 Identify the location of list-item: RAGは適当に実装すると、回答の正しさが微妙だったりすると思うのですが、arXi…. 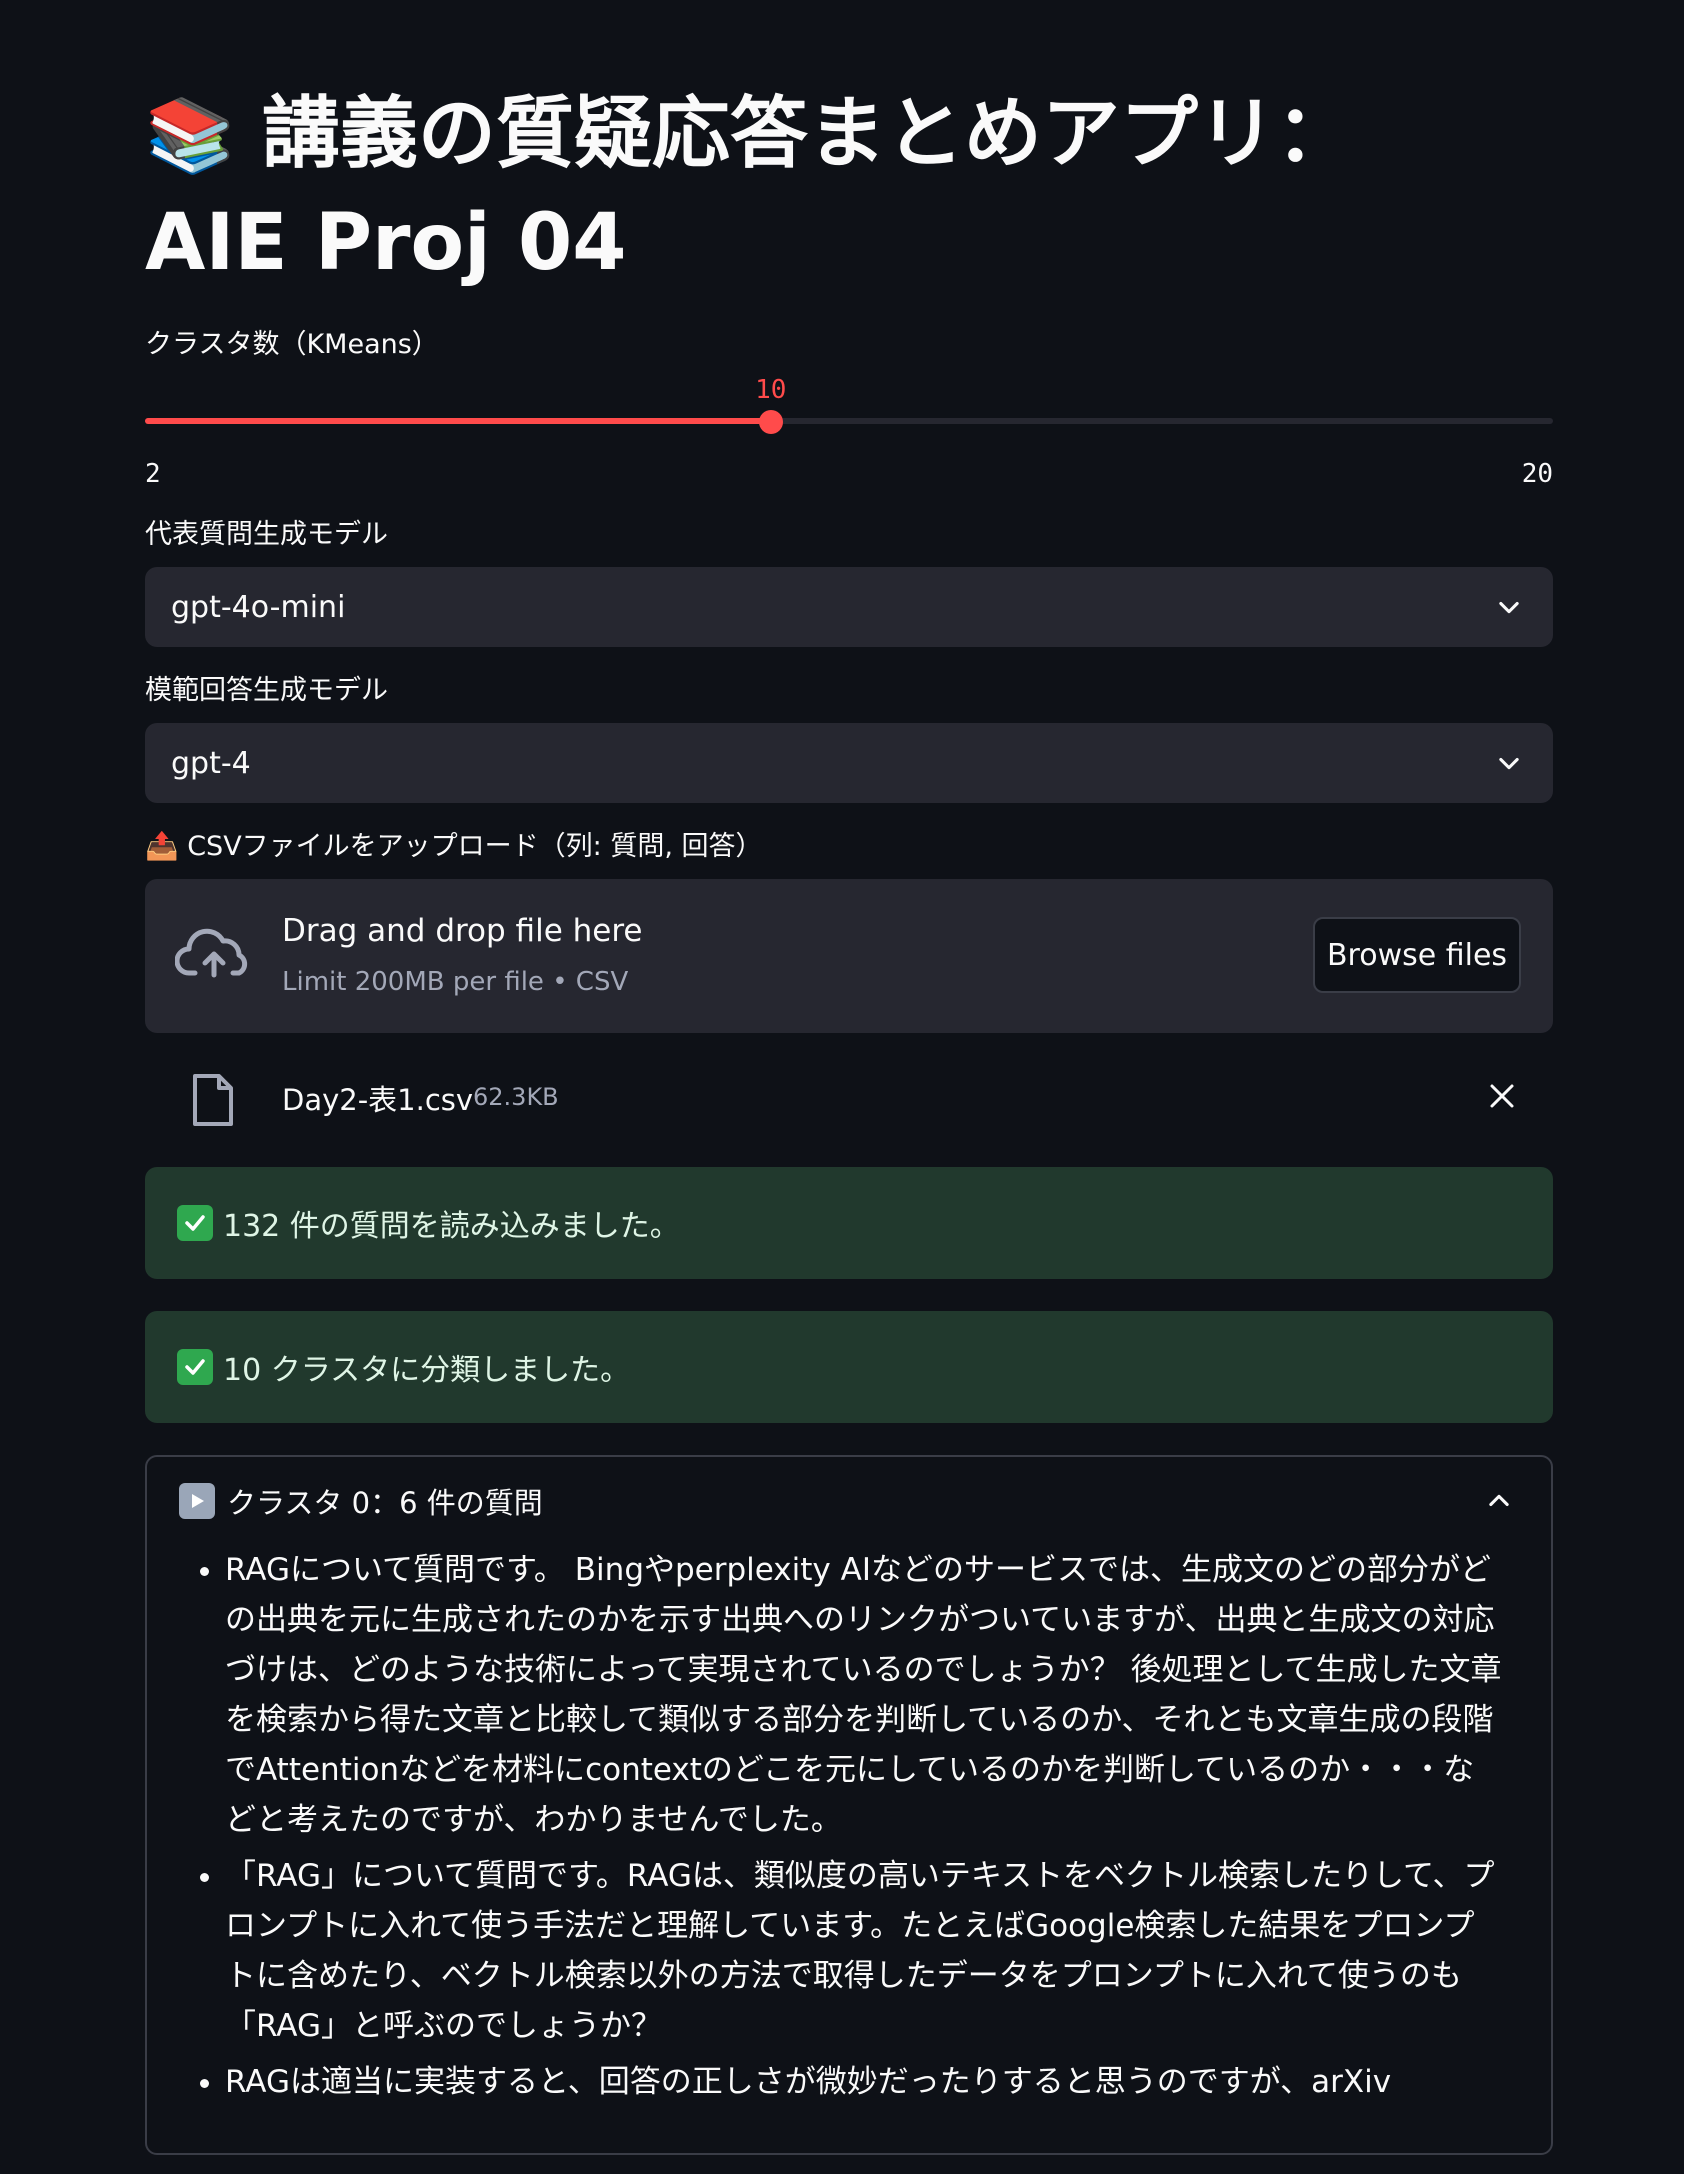
(864, 2082).